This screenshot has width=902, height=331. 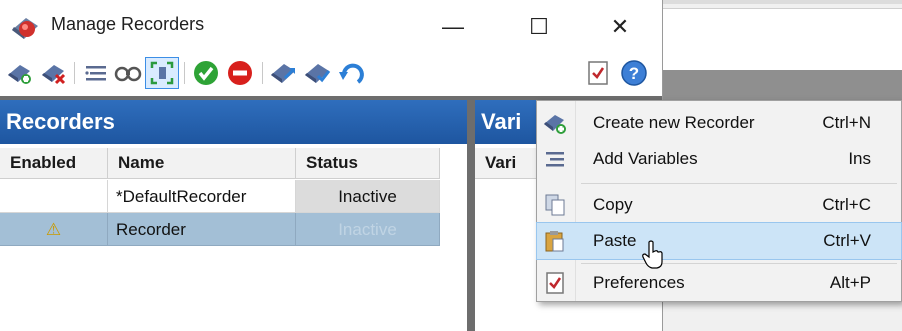 What do you see at coordinates (318, 73) in the screenshot?
I see `import-icon` at bounding box center [318, 73].